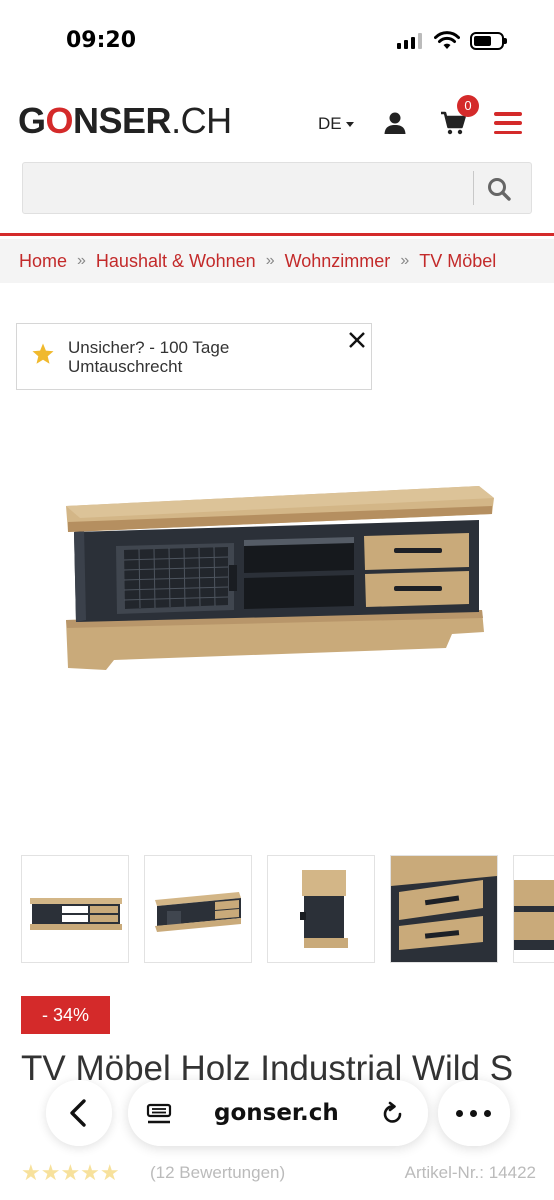  What do you see at coordinates (101, 40) in the screenshot?
I see `status-time: 09:20` at bounding box center [101, 40].